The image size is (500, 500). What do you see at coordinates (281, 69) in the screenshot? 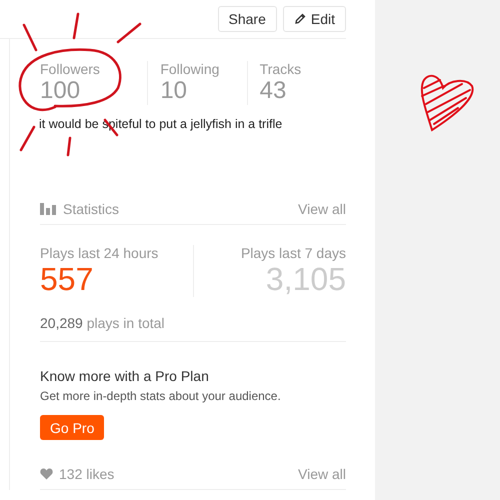
I see `stat-label: Tracks` at bounding box center [281, 69].